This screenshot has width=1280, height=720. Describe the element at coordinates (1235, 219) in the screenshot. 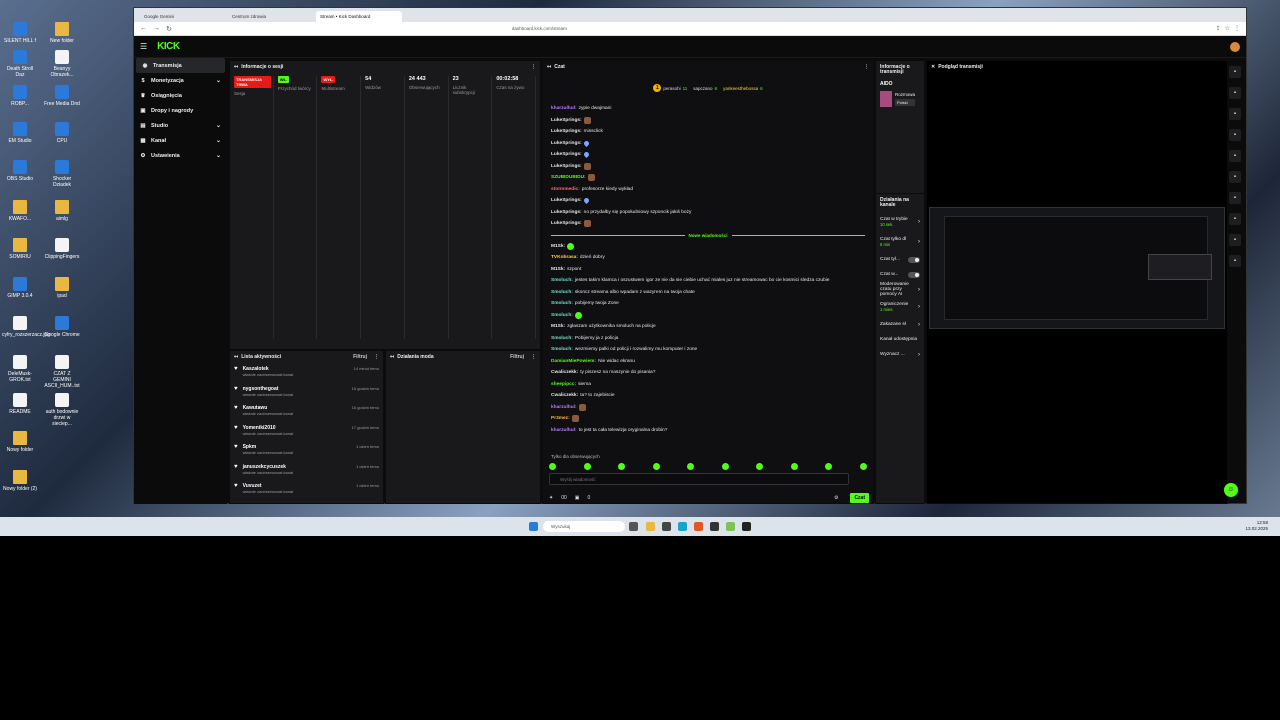

I see `layout-icon: ▪` at that location.